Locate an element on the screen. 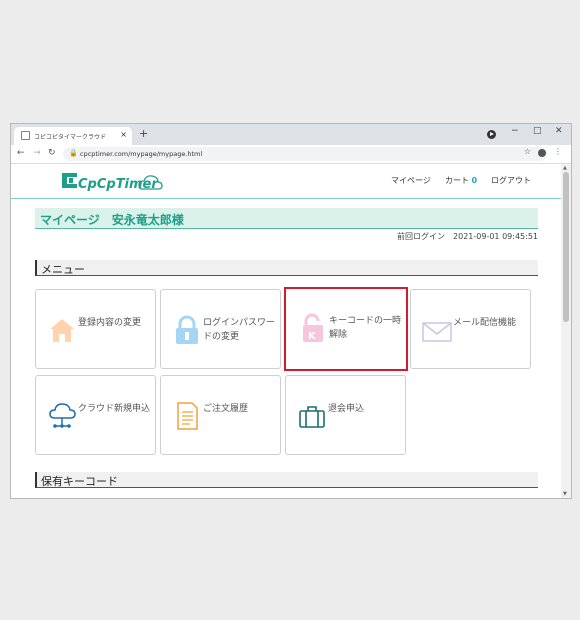  nav-mypage-link: マイページ is located at coordinates (411, 180).